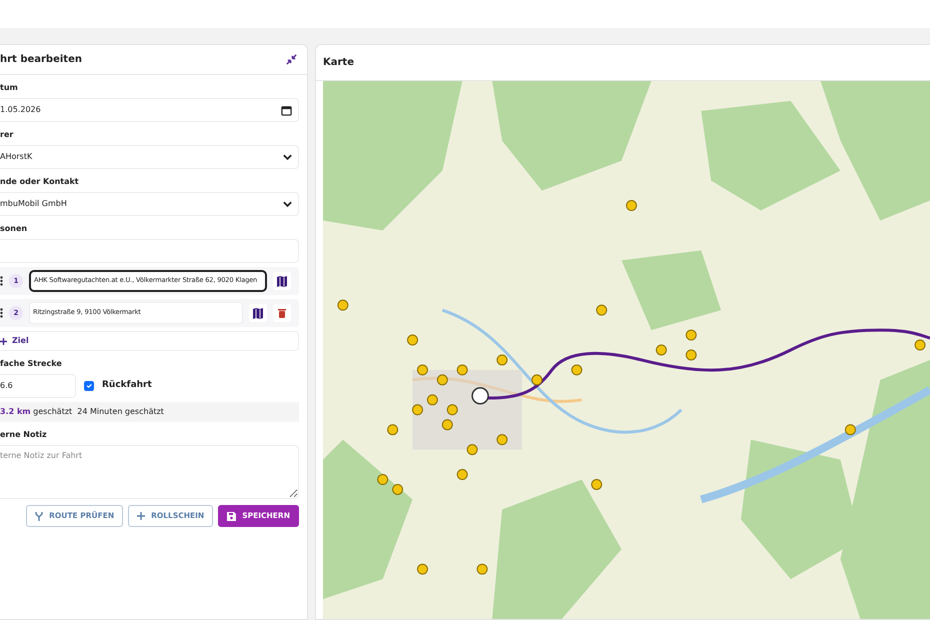 The image size is (930, 620). Describe the element at coordinates (41, 60) in the screenshot. I see `panel-title: hrt bearbeiten` at that location.